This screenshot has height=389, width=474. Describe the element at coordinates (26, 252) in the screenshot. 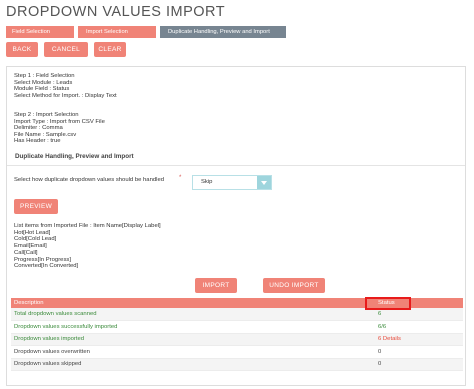

I see `list-item: Call[Call]` at that location.